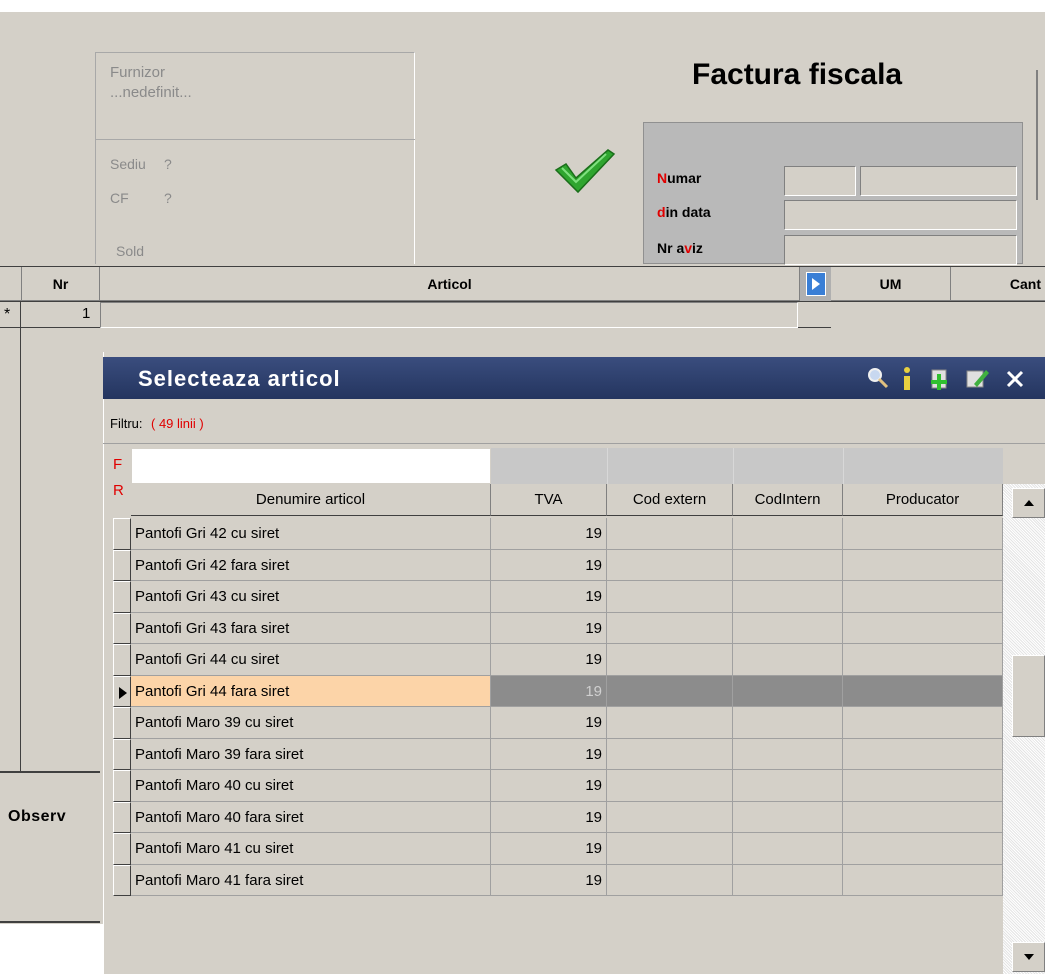 The height and width of the screenshot is (974, 1045). What do you see at coordinates (878, 378) in the screenshot?
I see `search-icon` at bounding box center [878, 378].